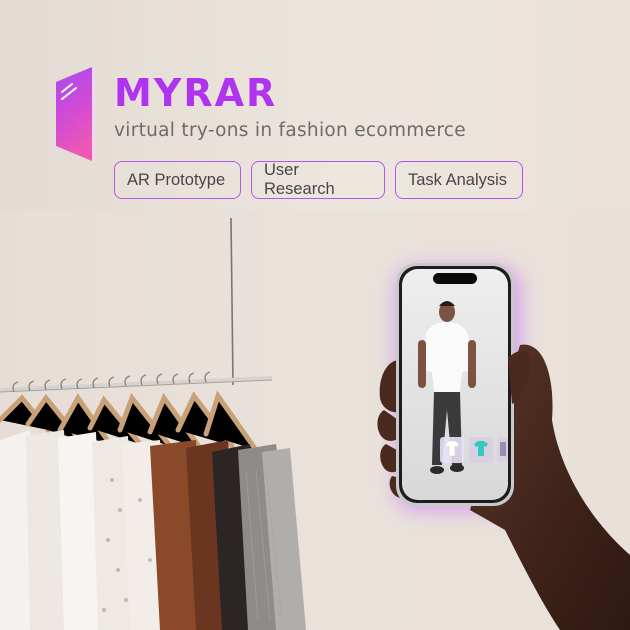  What do you see at coordinates (76, 114) in the screenshot?
I see `mirror-logo-icon` at bounding box center [76, 114].